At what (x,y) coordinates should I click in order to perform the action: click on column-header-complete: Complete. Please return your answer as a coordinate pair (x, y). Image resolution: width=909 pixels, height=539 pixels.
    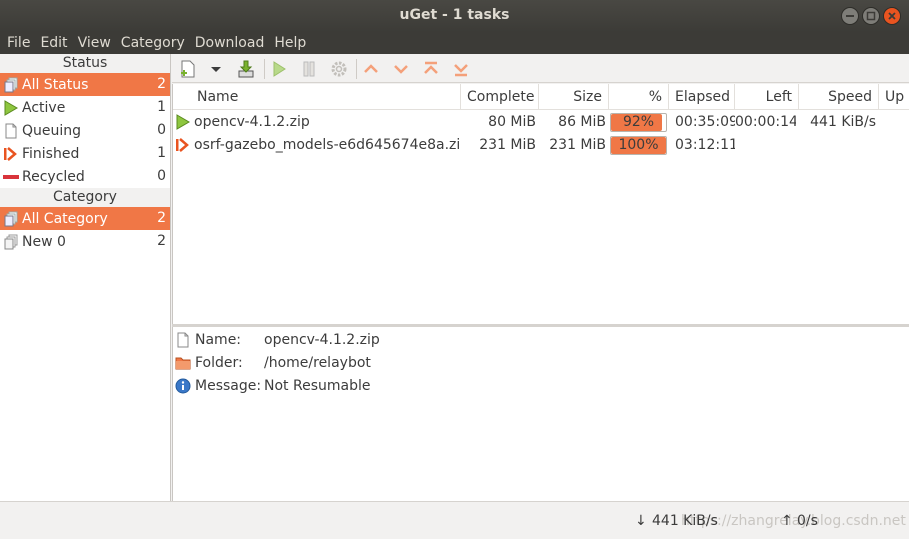
    Looking at the image, I should click on (500, 97).